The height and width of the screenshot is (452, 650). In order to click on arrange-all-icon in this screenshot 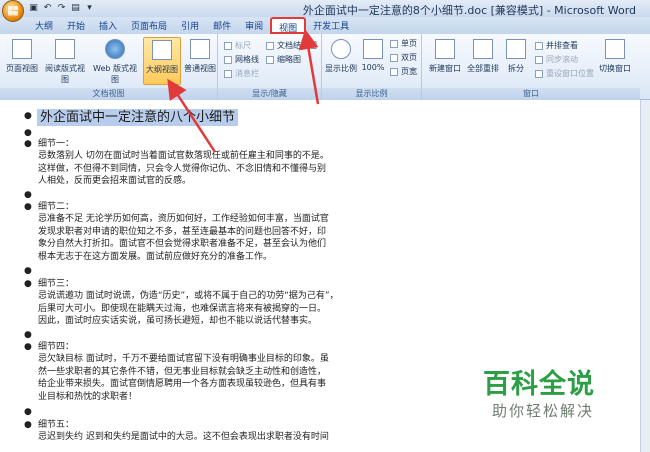, I will do `click(483, 49)`.